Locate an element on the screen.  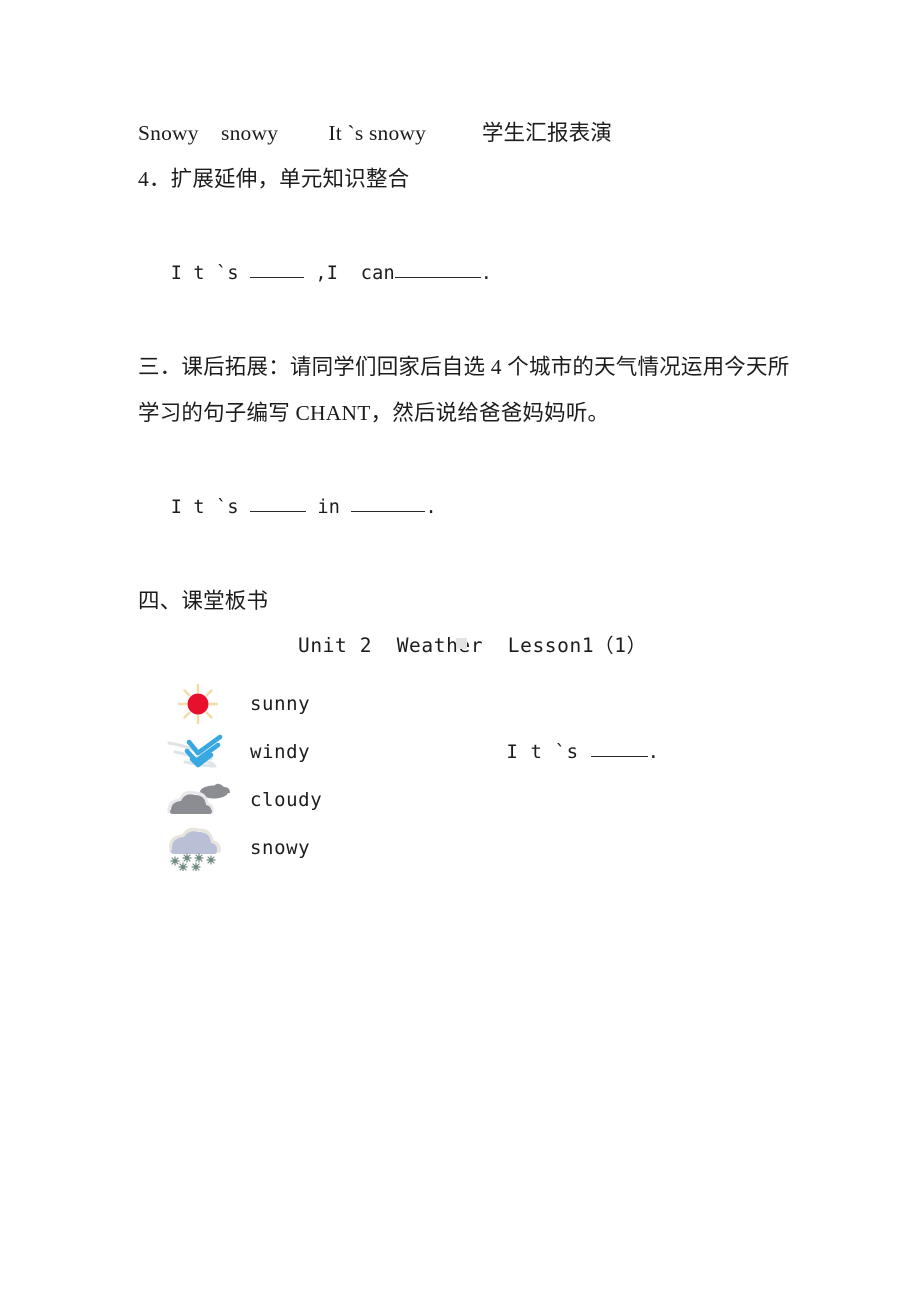
fill-in-2-suffix: . is located at coordinates (431, 507).